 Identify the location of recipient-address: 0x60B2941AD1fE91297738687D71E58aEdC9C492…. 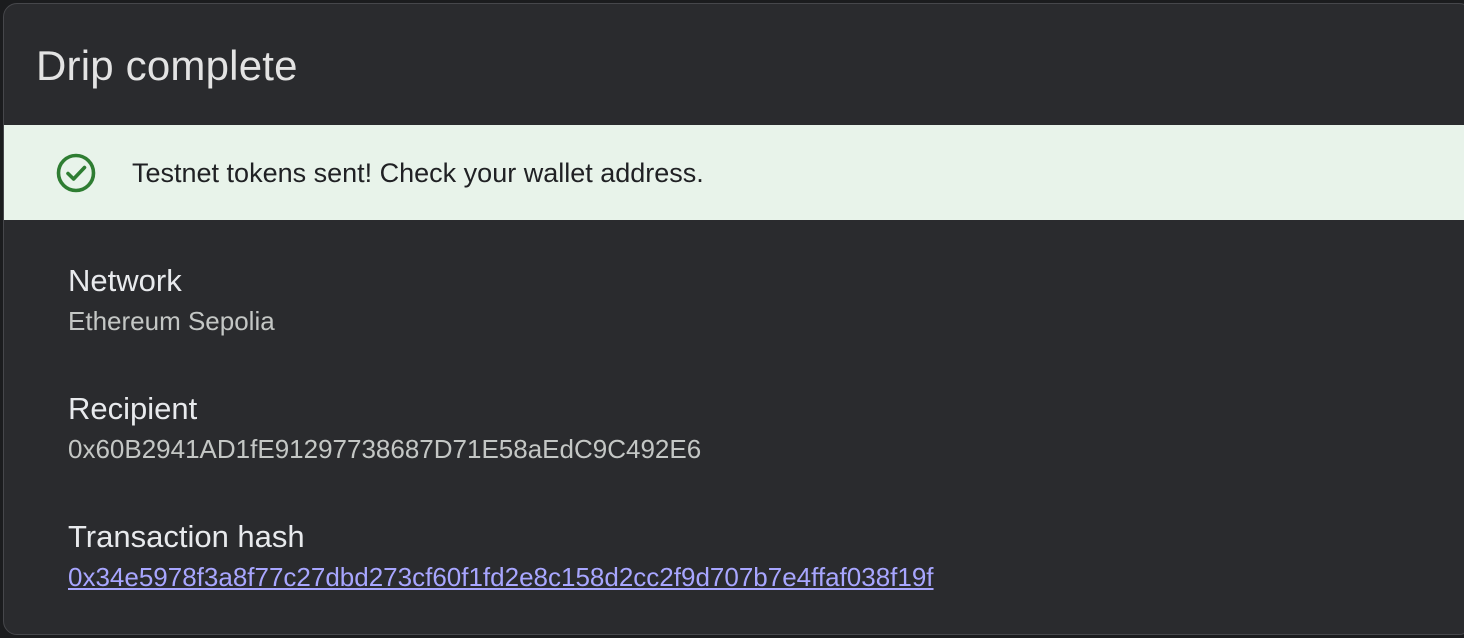
(385, 449).